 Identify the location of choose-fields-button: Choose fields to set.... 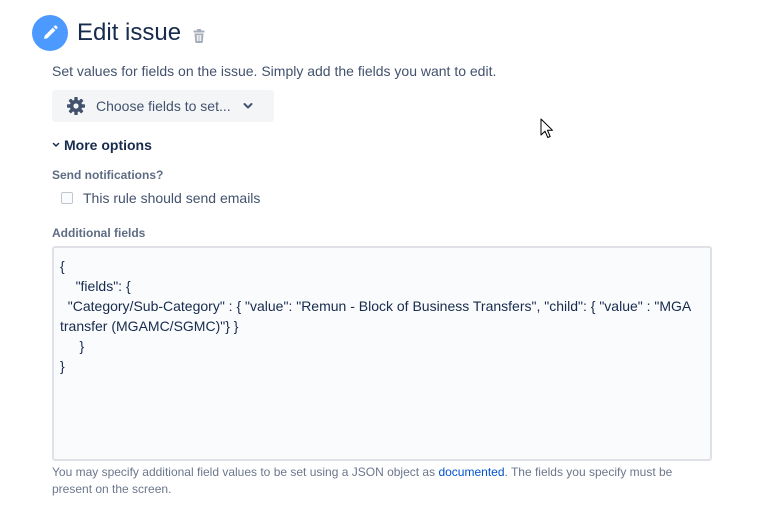
(163, 106).